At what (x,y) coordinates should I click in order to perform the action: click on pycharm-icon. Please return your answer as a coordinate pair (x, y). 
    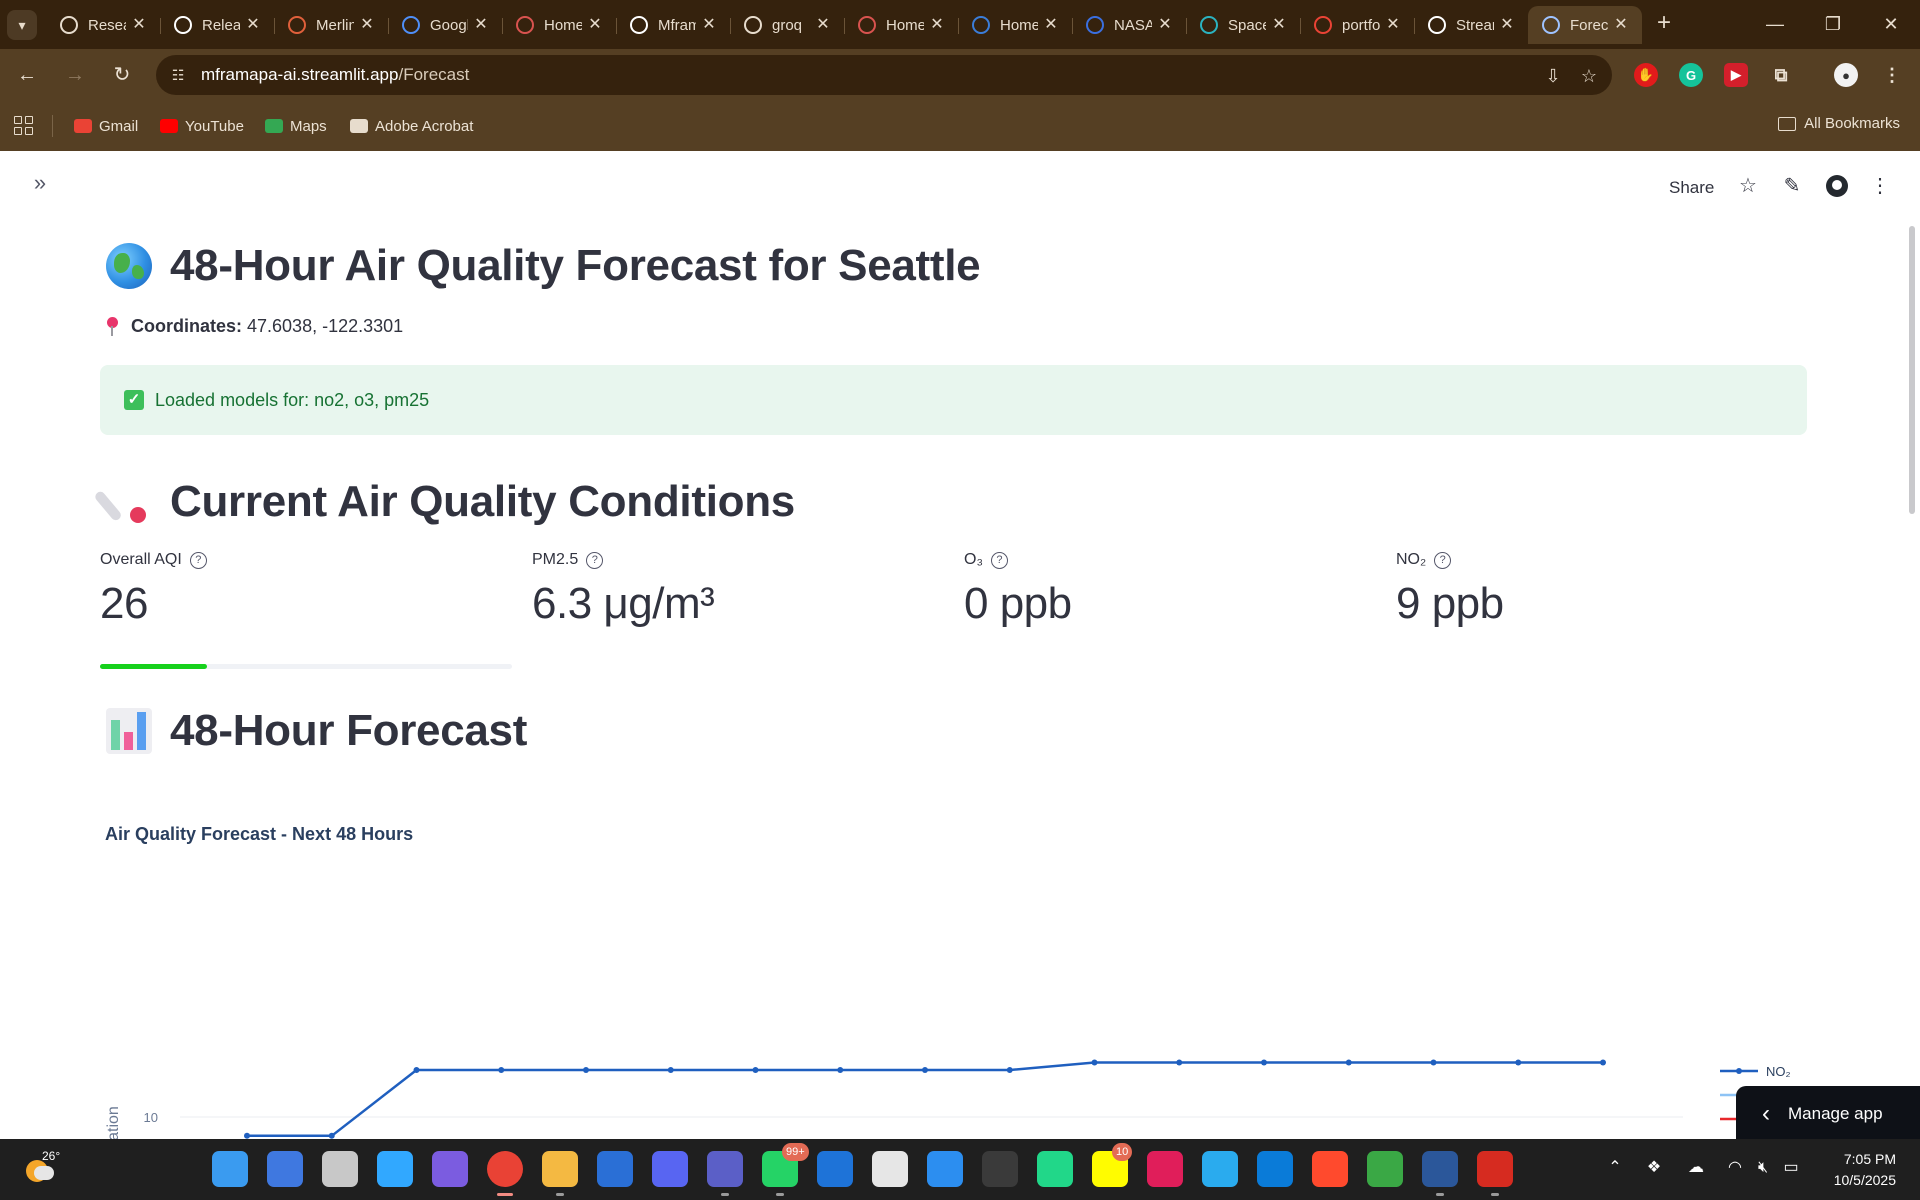
    Looking at the image, I should click on (1055, 1169).